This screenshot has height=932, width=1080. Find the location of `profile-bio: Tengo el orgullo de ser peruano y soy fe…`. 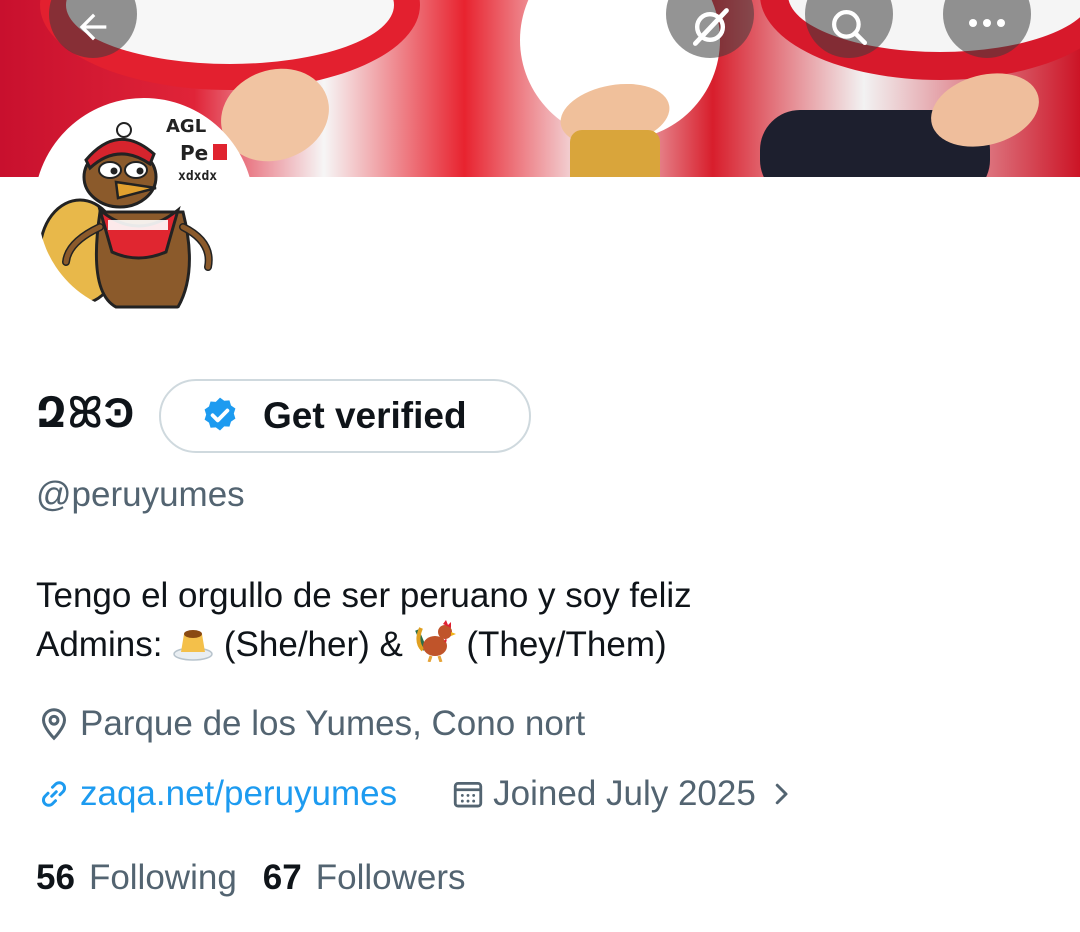

profile-bio: Tengo el orgullo de ser peruano y soy fe… is located at coordinates (364, 620).